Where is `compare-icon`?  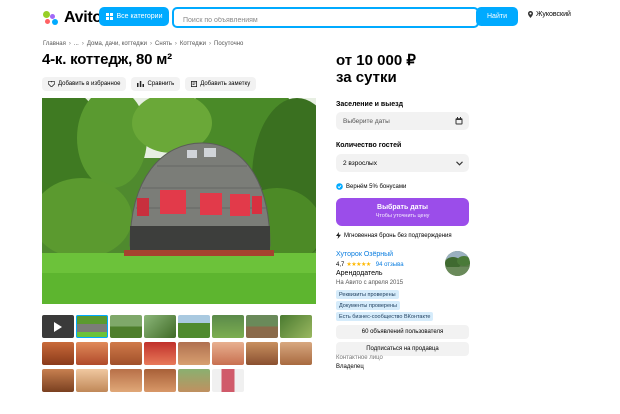
compare-icon is located at coordinates (141, 84).